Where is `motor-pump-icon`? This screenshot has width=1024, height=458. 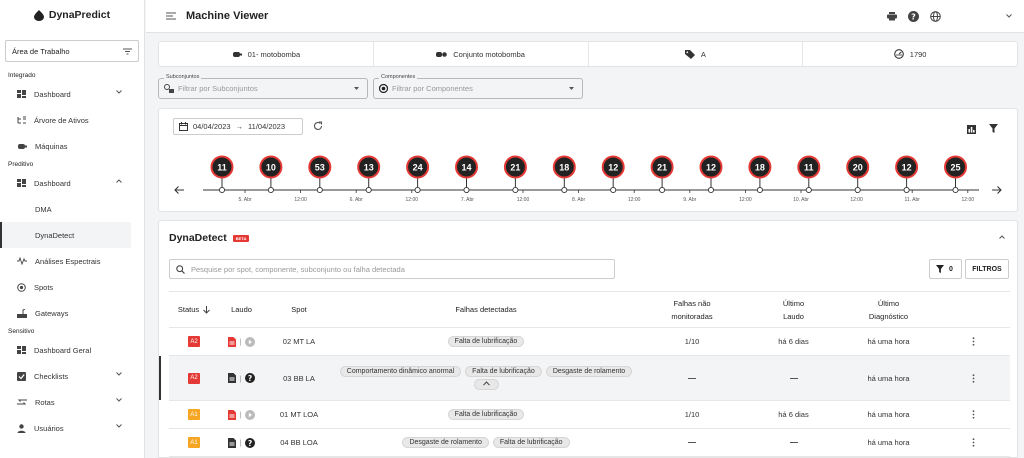
motor-pump-icon is located at coordinates (442, 54).